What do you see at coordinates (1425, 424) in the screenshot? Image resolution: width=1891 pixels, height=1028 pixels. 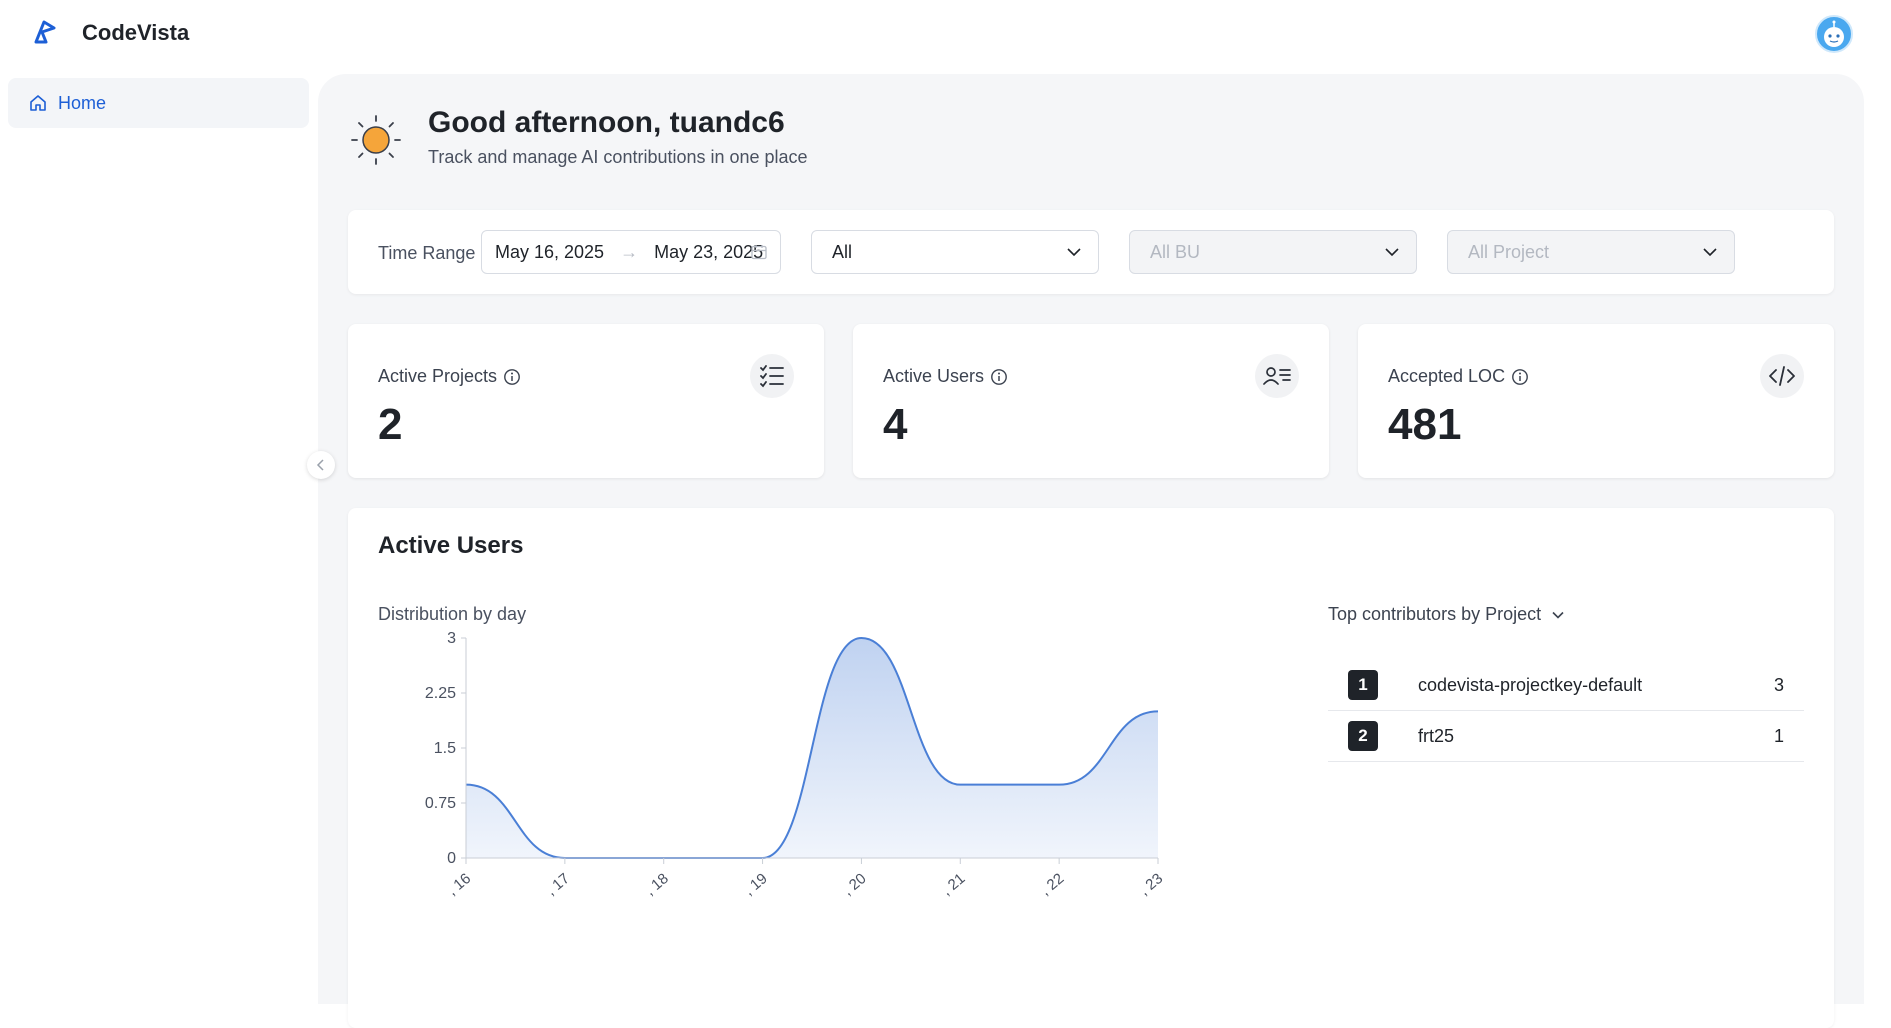 I see `stat-value: 481` at bounding box center [1425, 424].